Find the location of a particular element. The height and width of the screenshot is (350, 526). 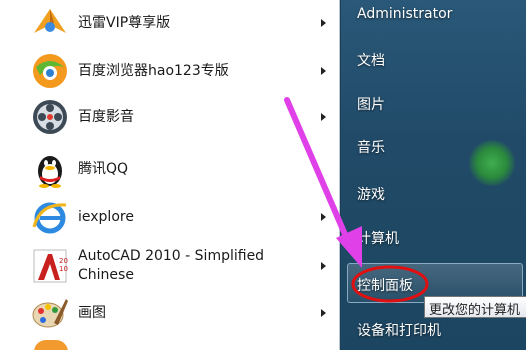

program-label: 百度浏览器hao123专版 is located at coordinates (153, 70).